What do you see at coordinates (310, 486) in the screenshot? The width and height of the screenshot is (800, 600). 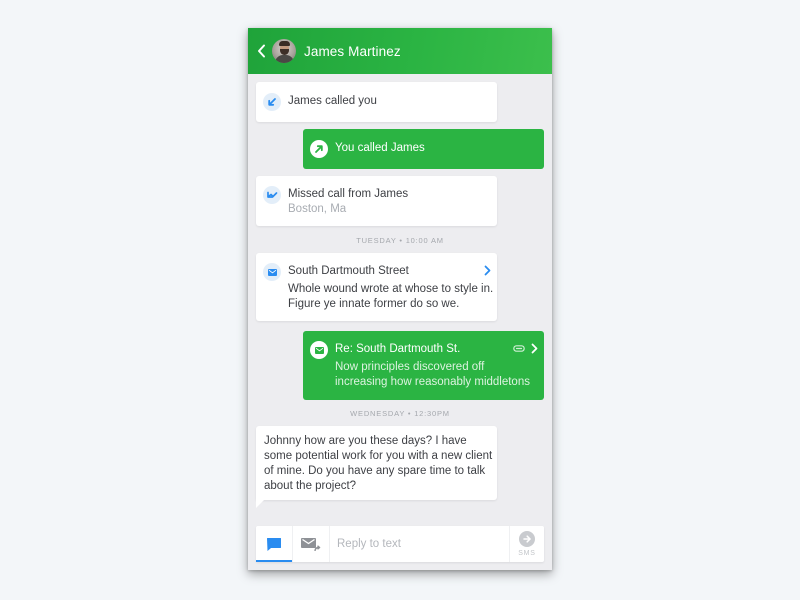 I see `sms-text-line: about the project?` at bounding box center [310, 486].